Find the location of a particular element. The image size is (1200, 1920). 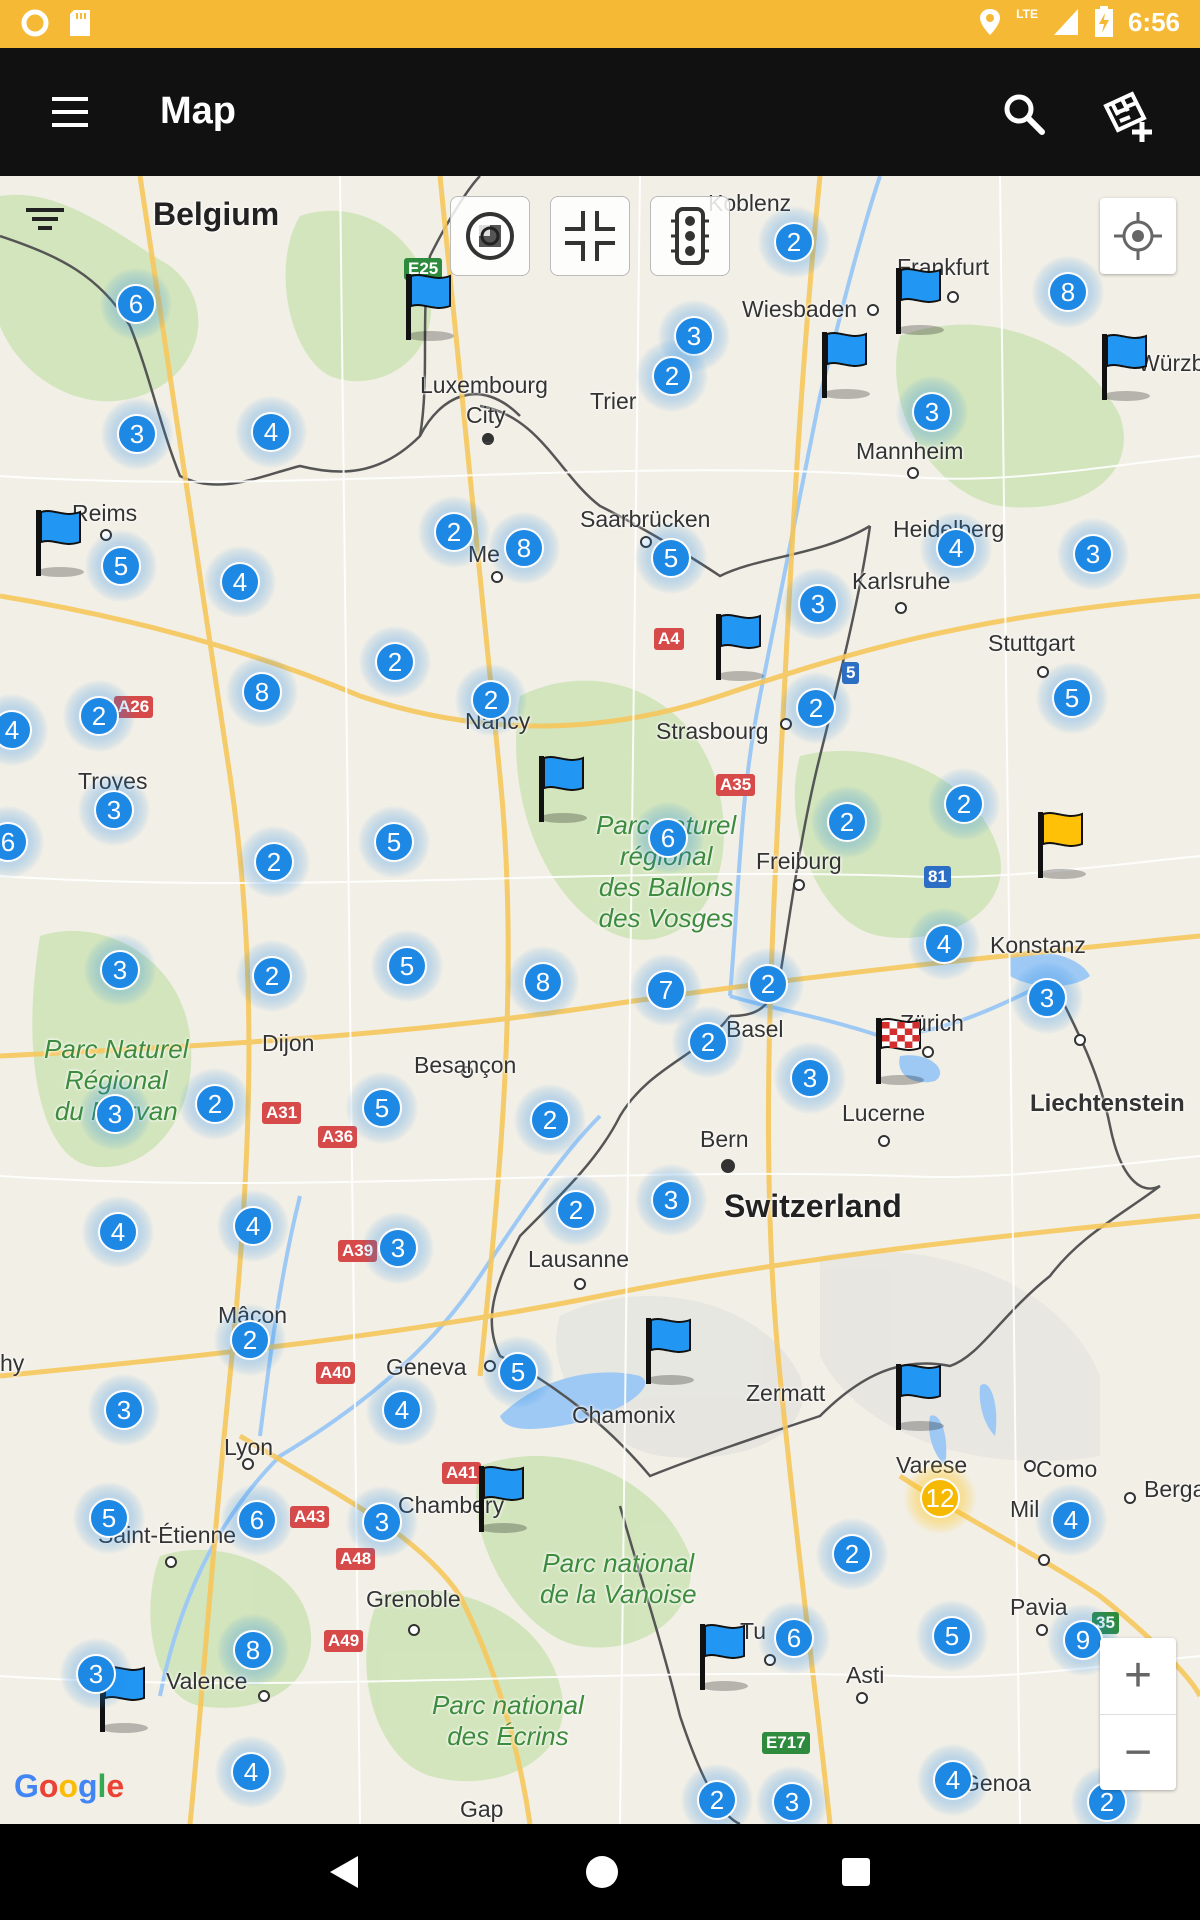

cluster-count: 4 is located at coordinates (956, 548).